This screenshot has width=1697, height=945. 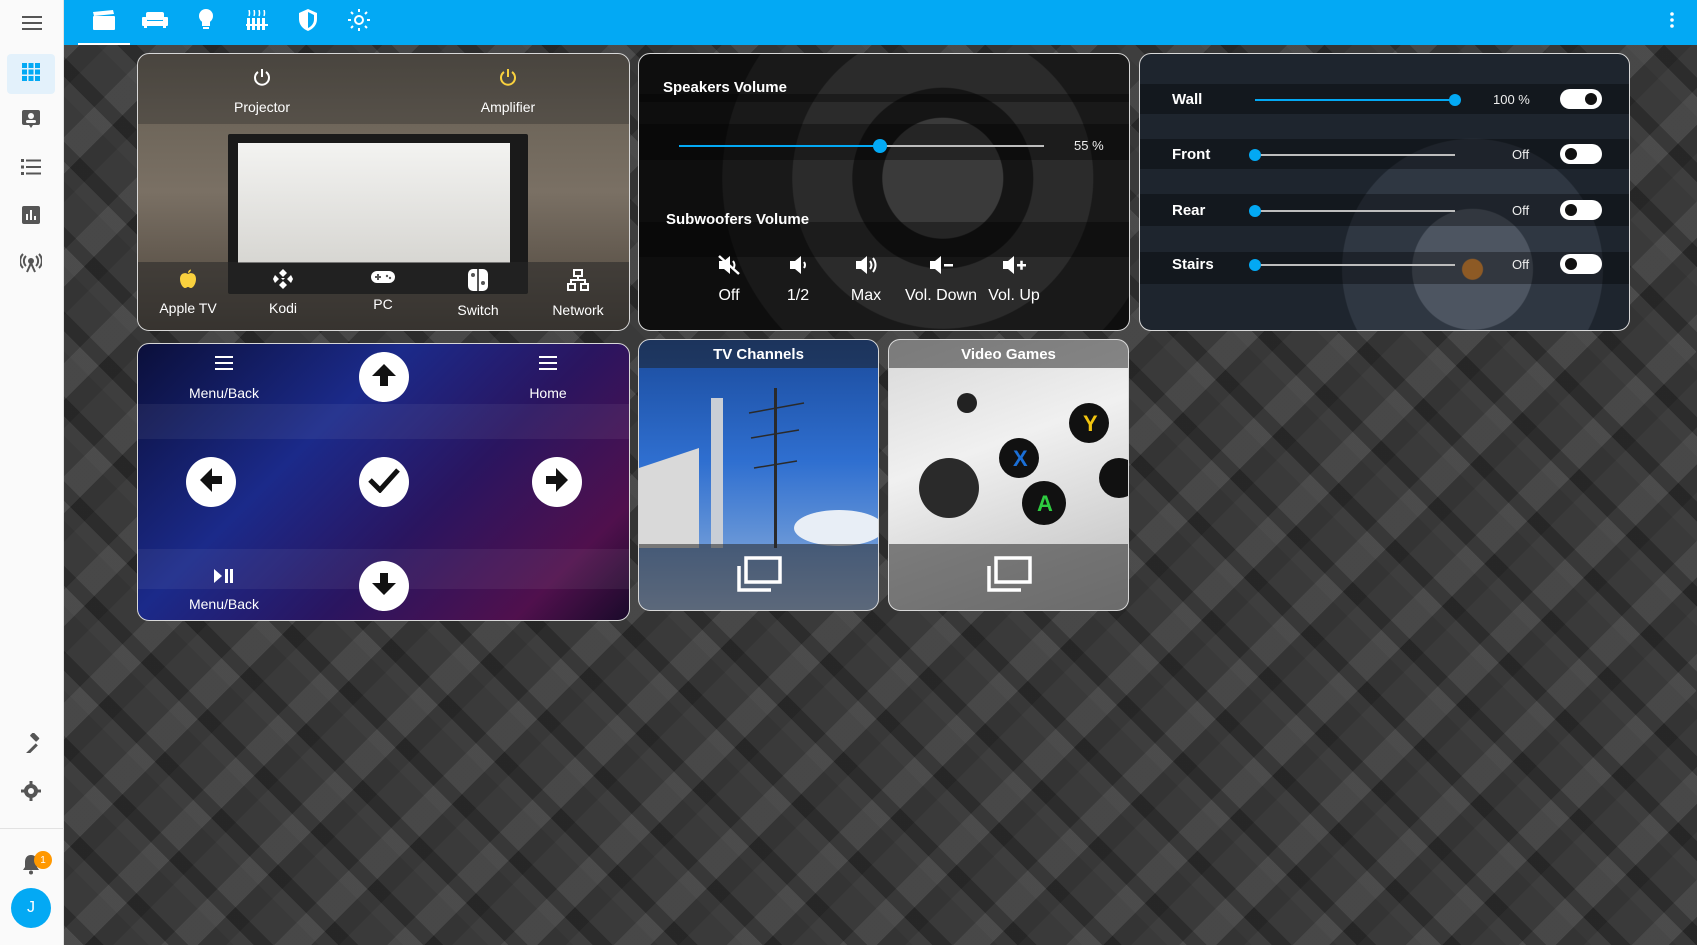 I want to click on subwoofer-button-label: Vol. Up, so click(x=1014, y=295).